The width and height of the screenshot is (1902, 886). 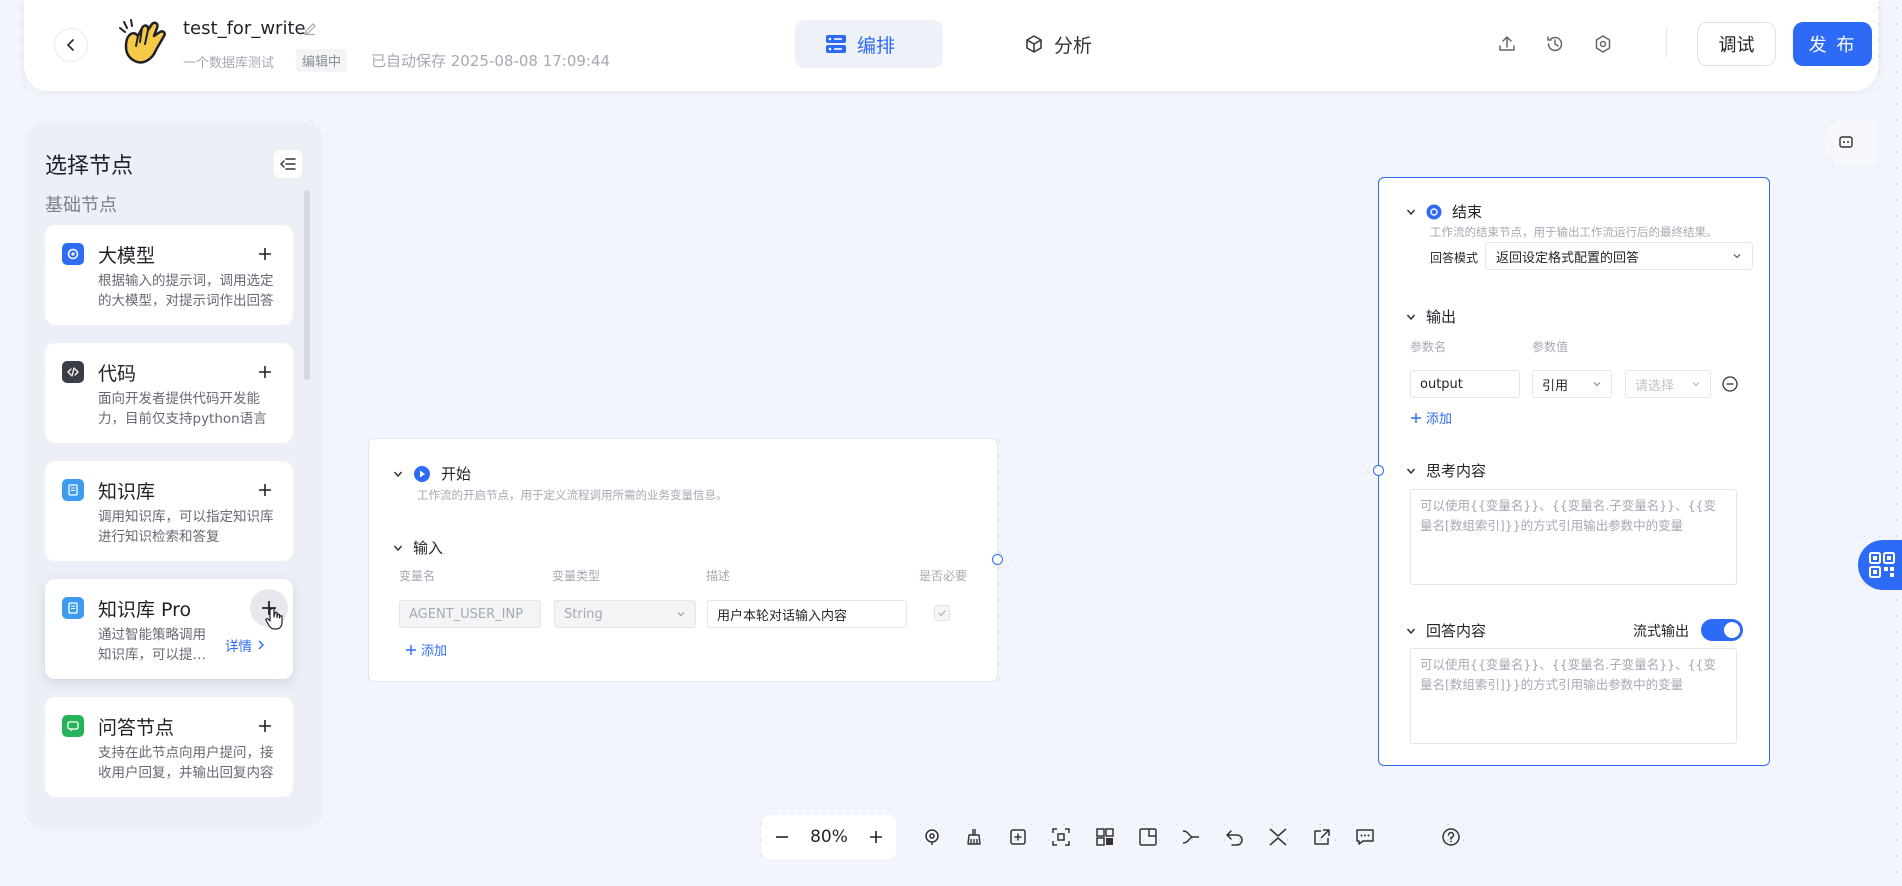 What do you see at coordinates (1666, 43) in the screenshot?
I see `divider` at bounding box center [1666, 43].